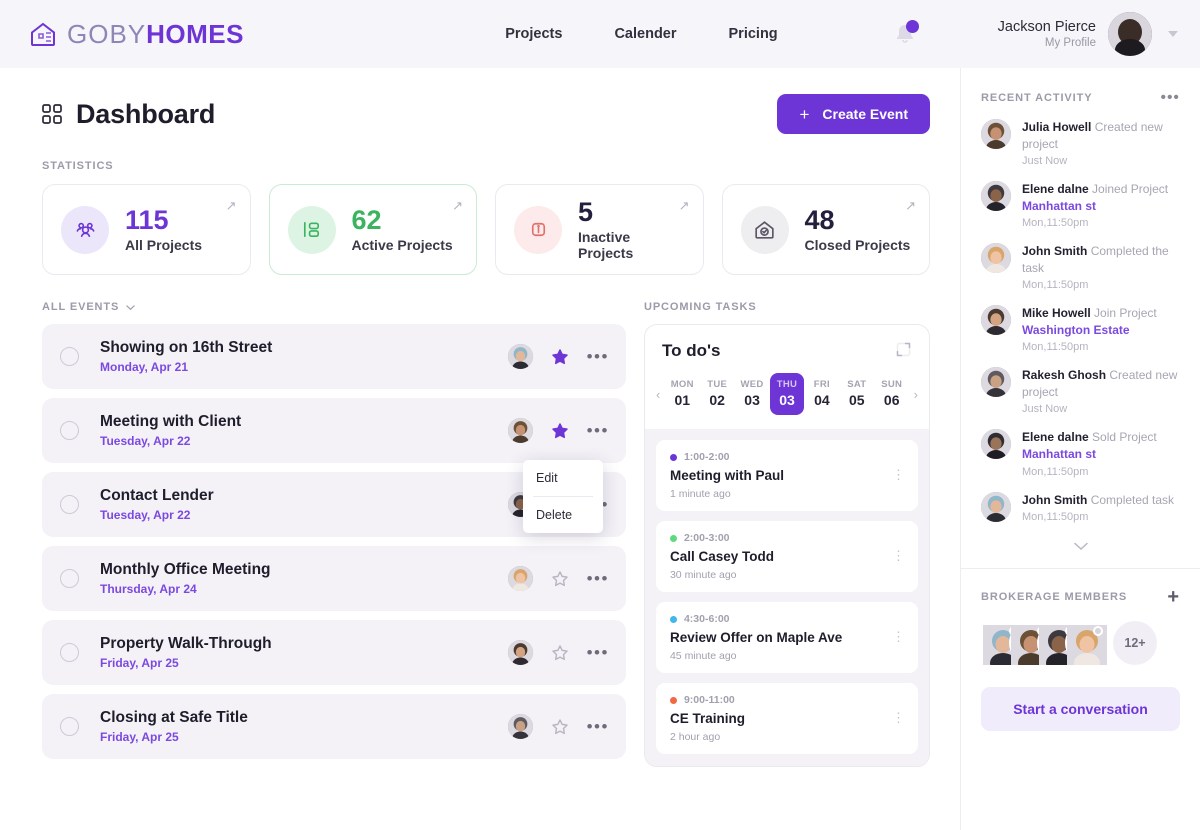 This screenshot has width=1200, height=830. What do you see at coordinates (891, 400) in the screenshot?
I see `day-number: 06` at bounding box center [891, 400].